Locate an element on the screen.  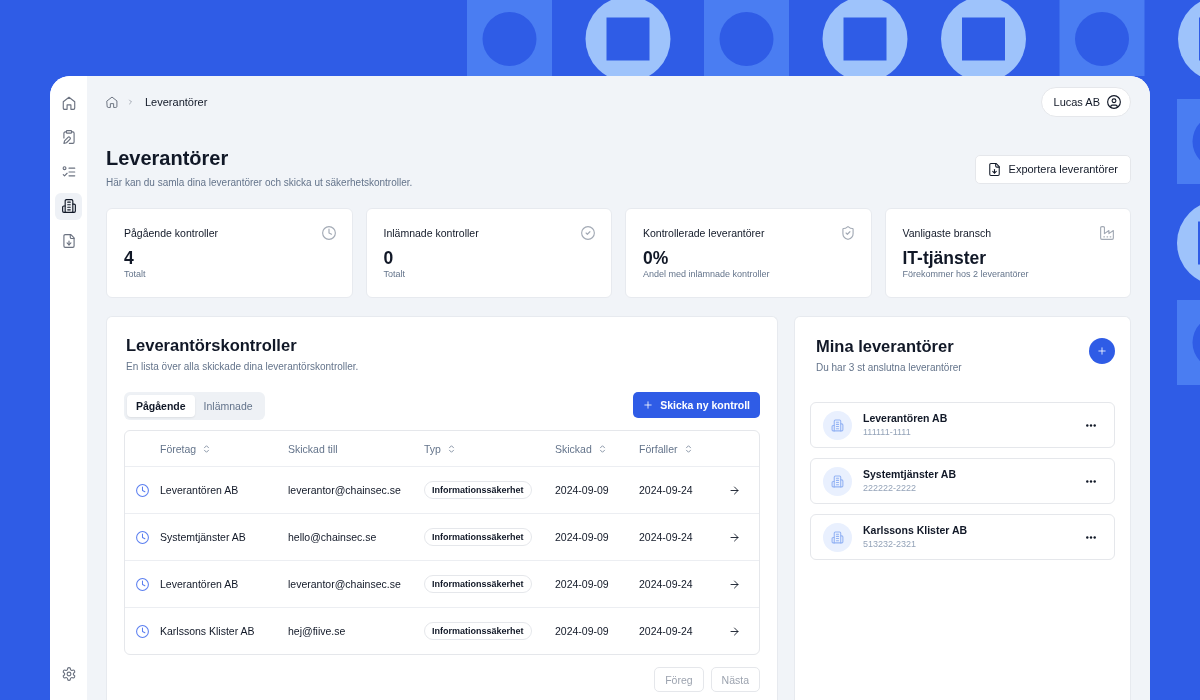
stat-title: Kontrollerade leverantörer is located at coordinates (704, 233).